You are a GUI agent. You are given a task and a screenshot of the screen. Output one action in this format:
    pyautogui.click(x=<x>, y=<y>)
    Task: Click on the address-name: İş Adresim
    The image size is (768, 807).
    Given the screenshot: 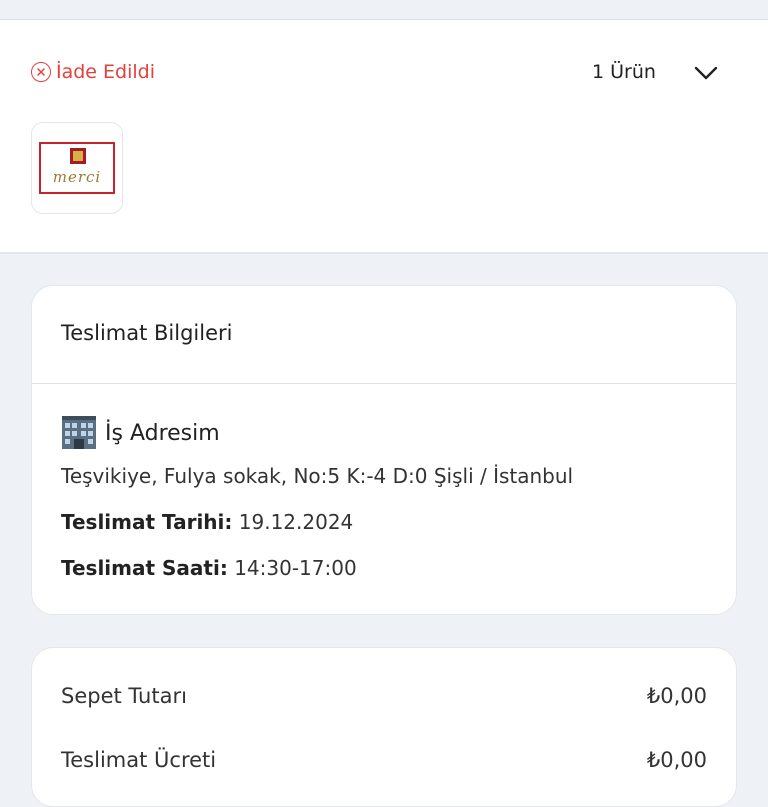 What is the action you would take?
    pyautogui.click(x=162, y=433)
    